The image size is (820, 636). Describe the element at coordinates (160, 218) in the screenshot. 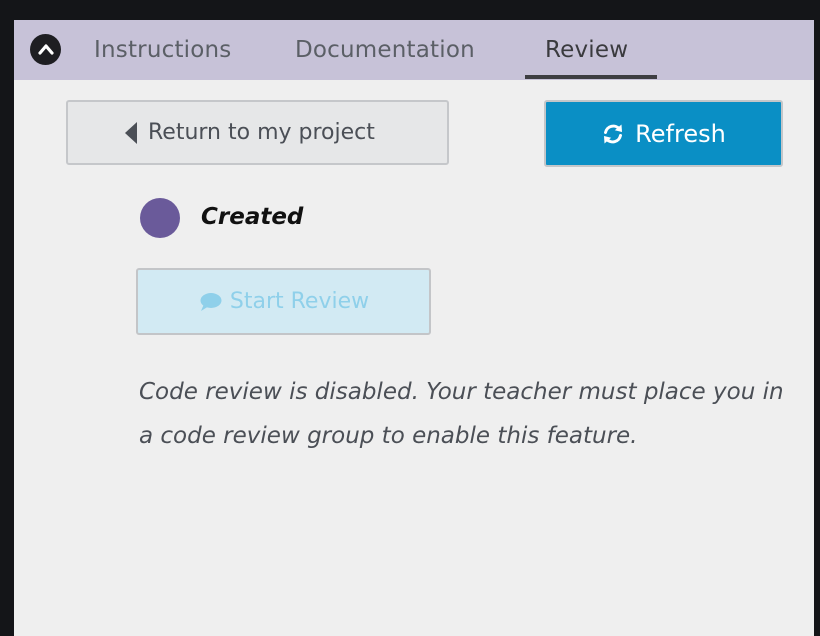

I see `status-indicator-dot` at that location.